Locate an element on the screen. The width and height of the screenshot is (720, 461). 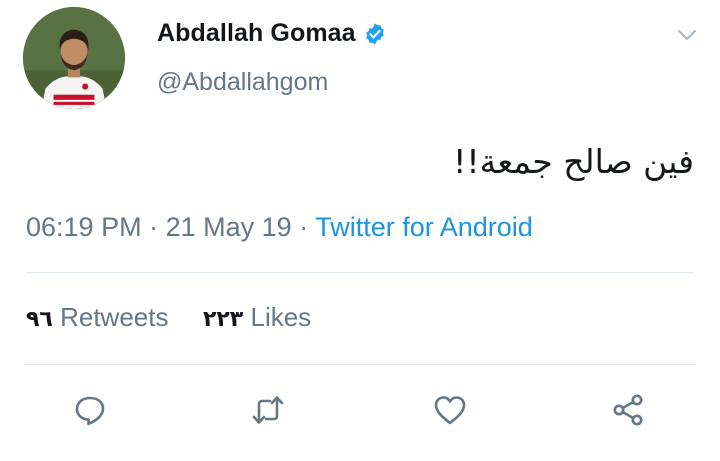
retweet-icon is located at coordinates (268, 410).